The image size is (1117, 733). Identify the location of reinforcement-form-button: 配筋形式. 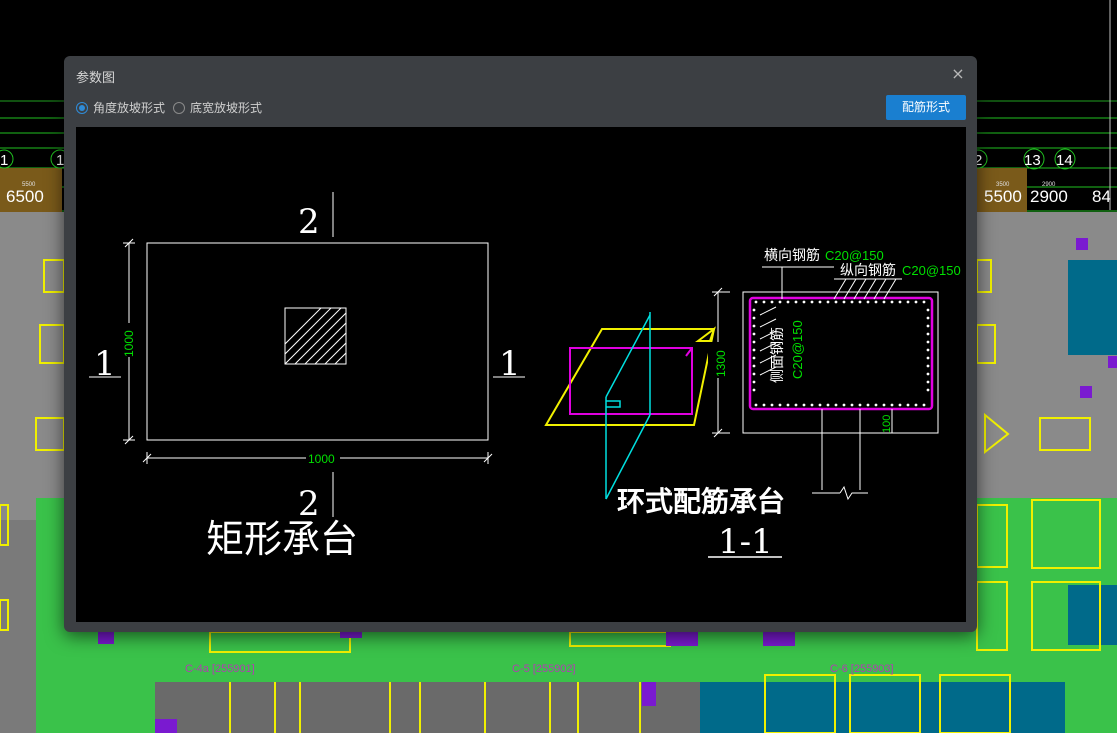
(926, 107).